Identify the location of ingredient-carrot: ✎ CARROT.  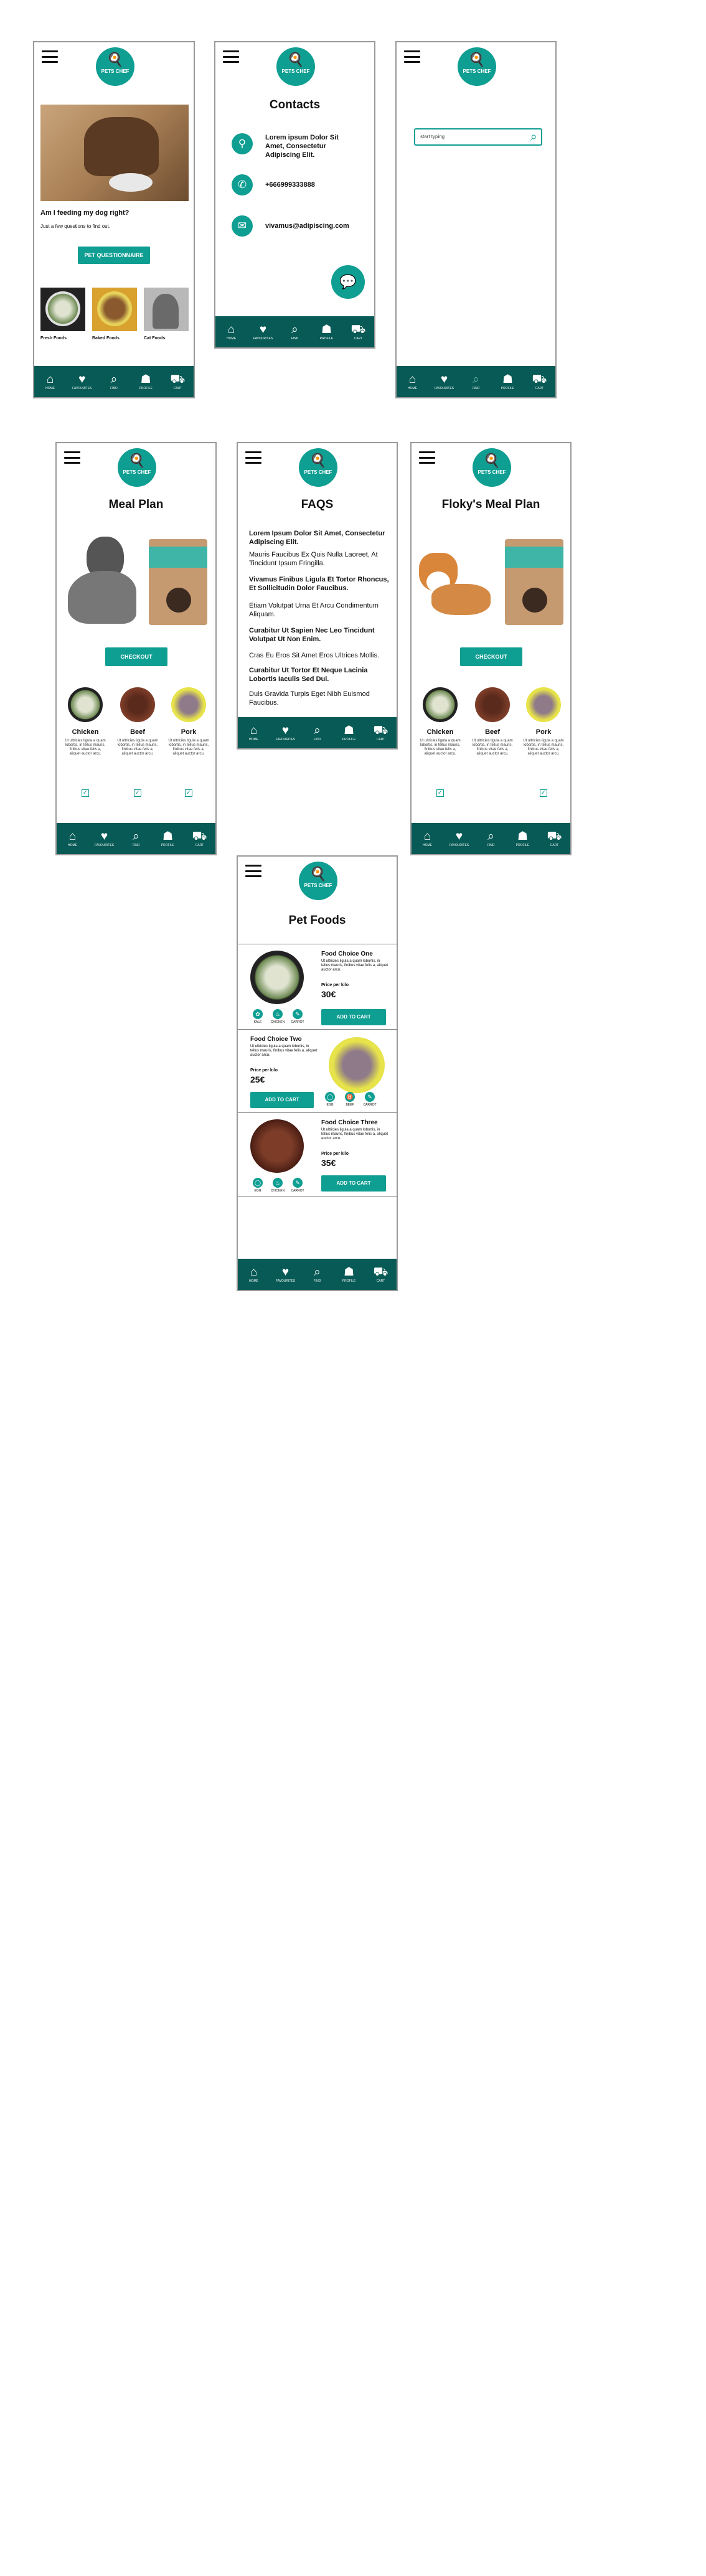
(370, 1099).